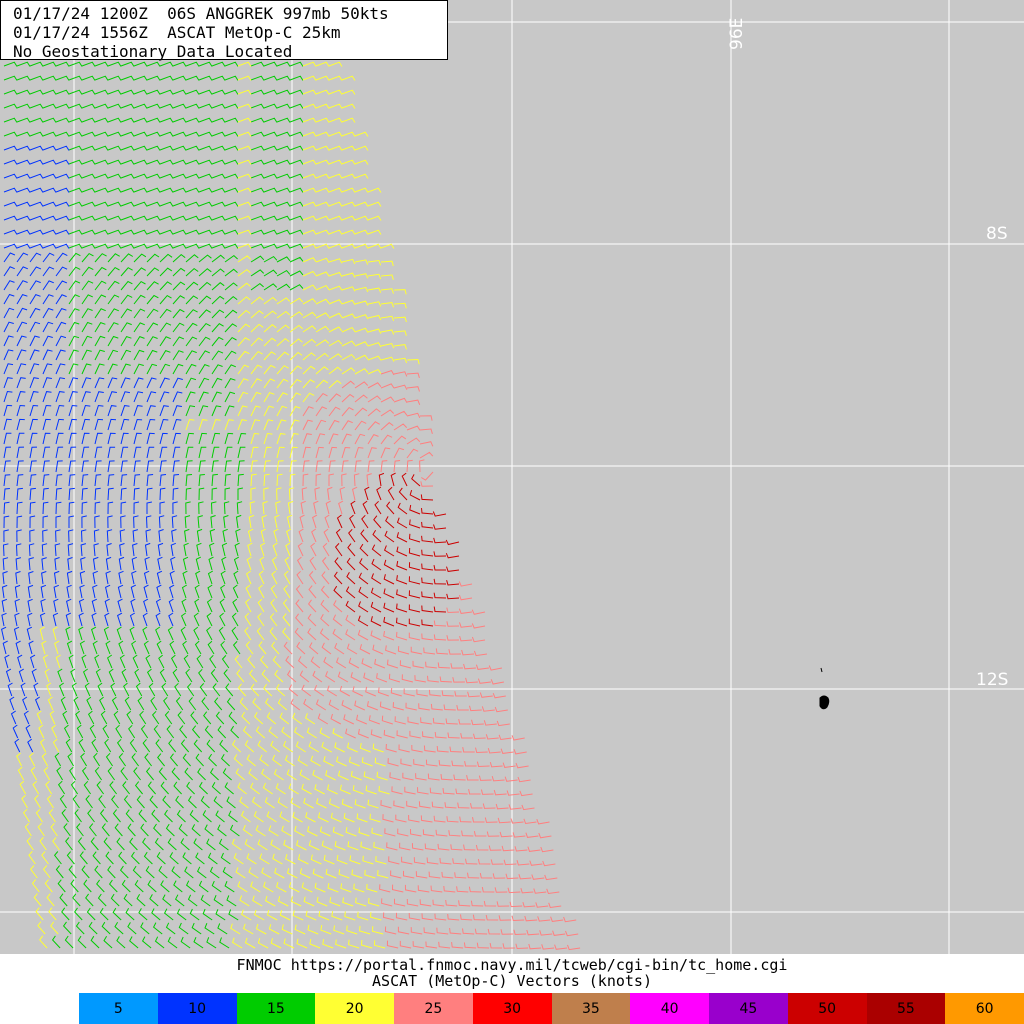  I want to click on info-line-geo: No Geostationary Data Located, so click(153, 51).